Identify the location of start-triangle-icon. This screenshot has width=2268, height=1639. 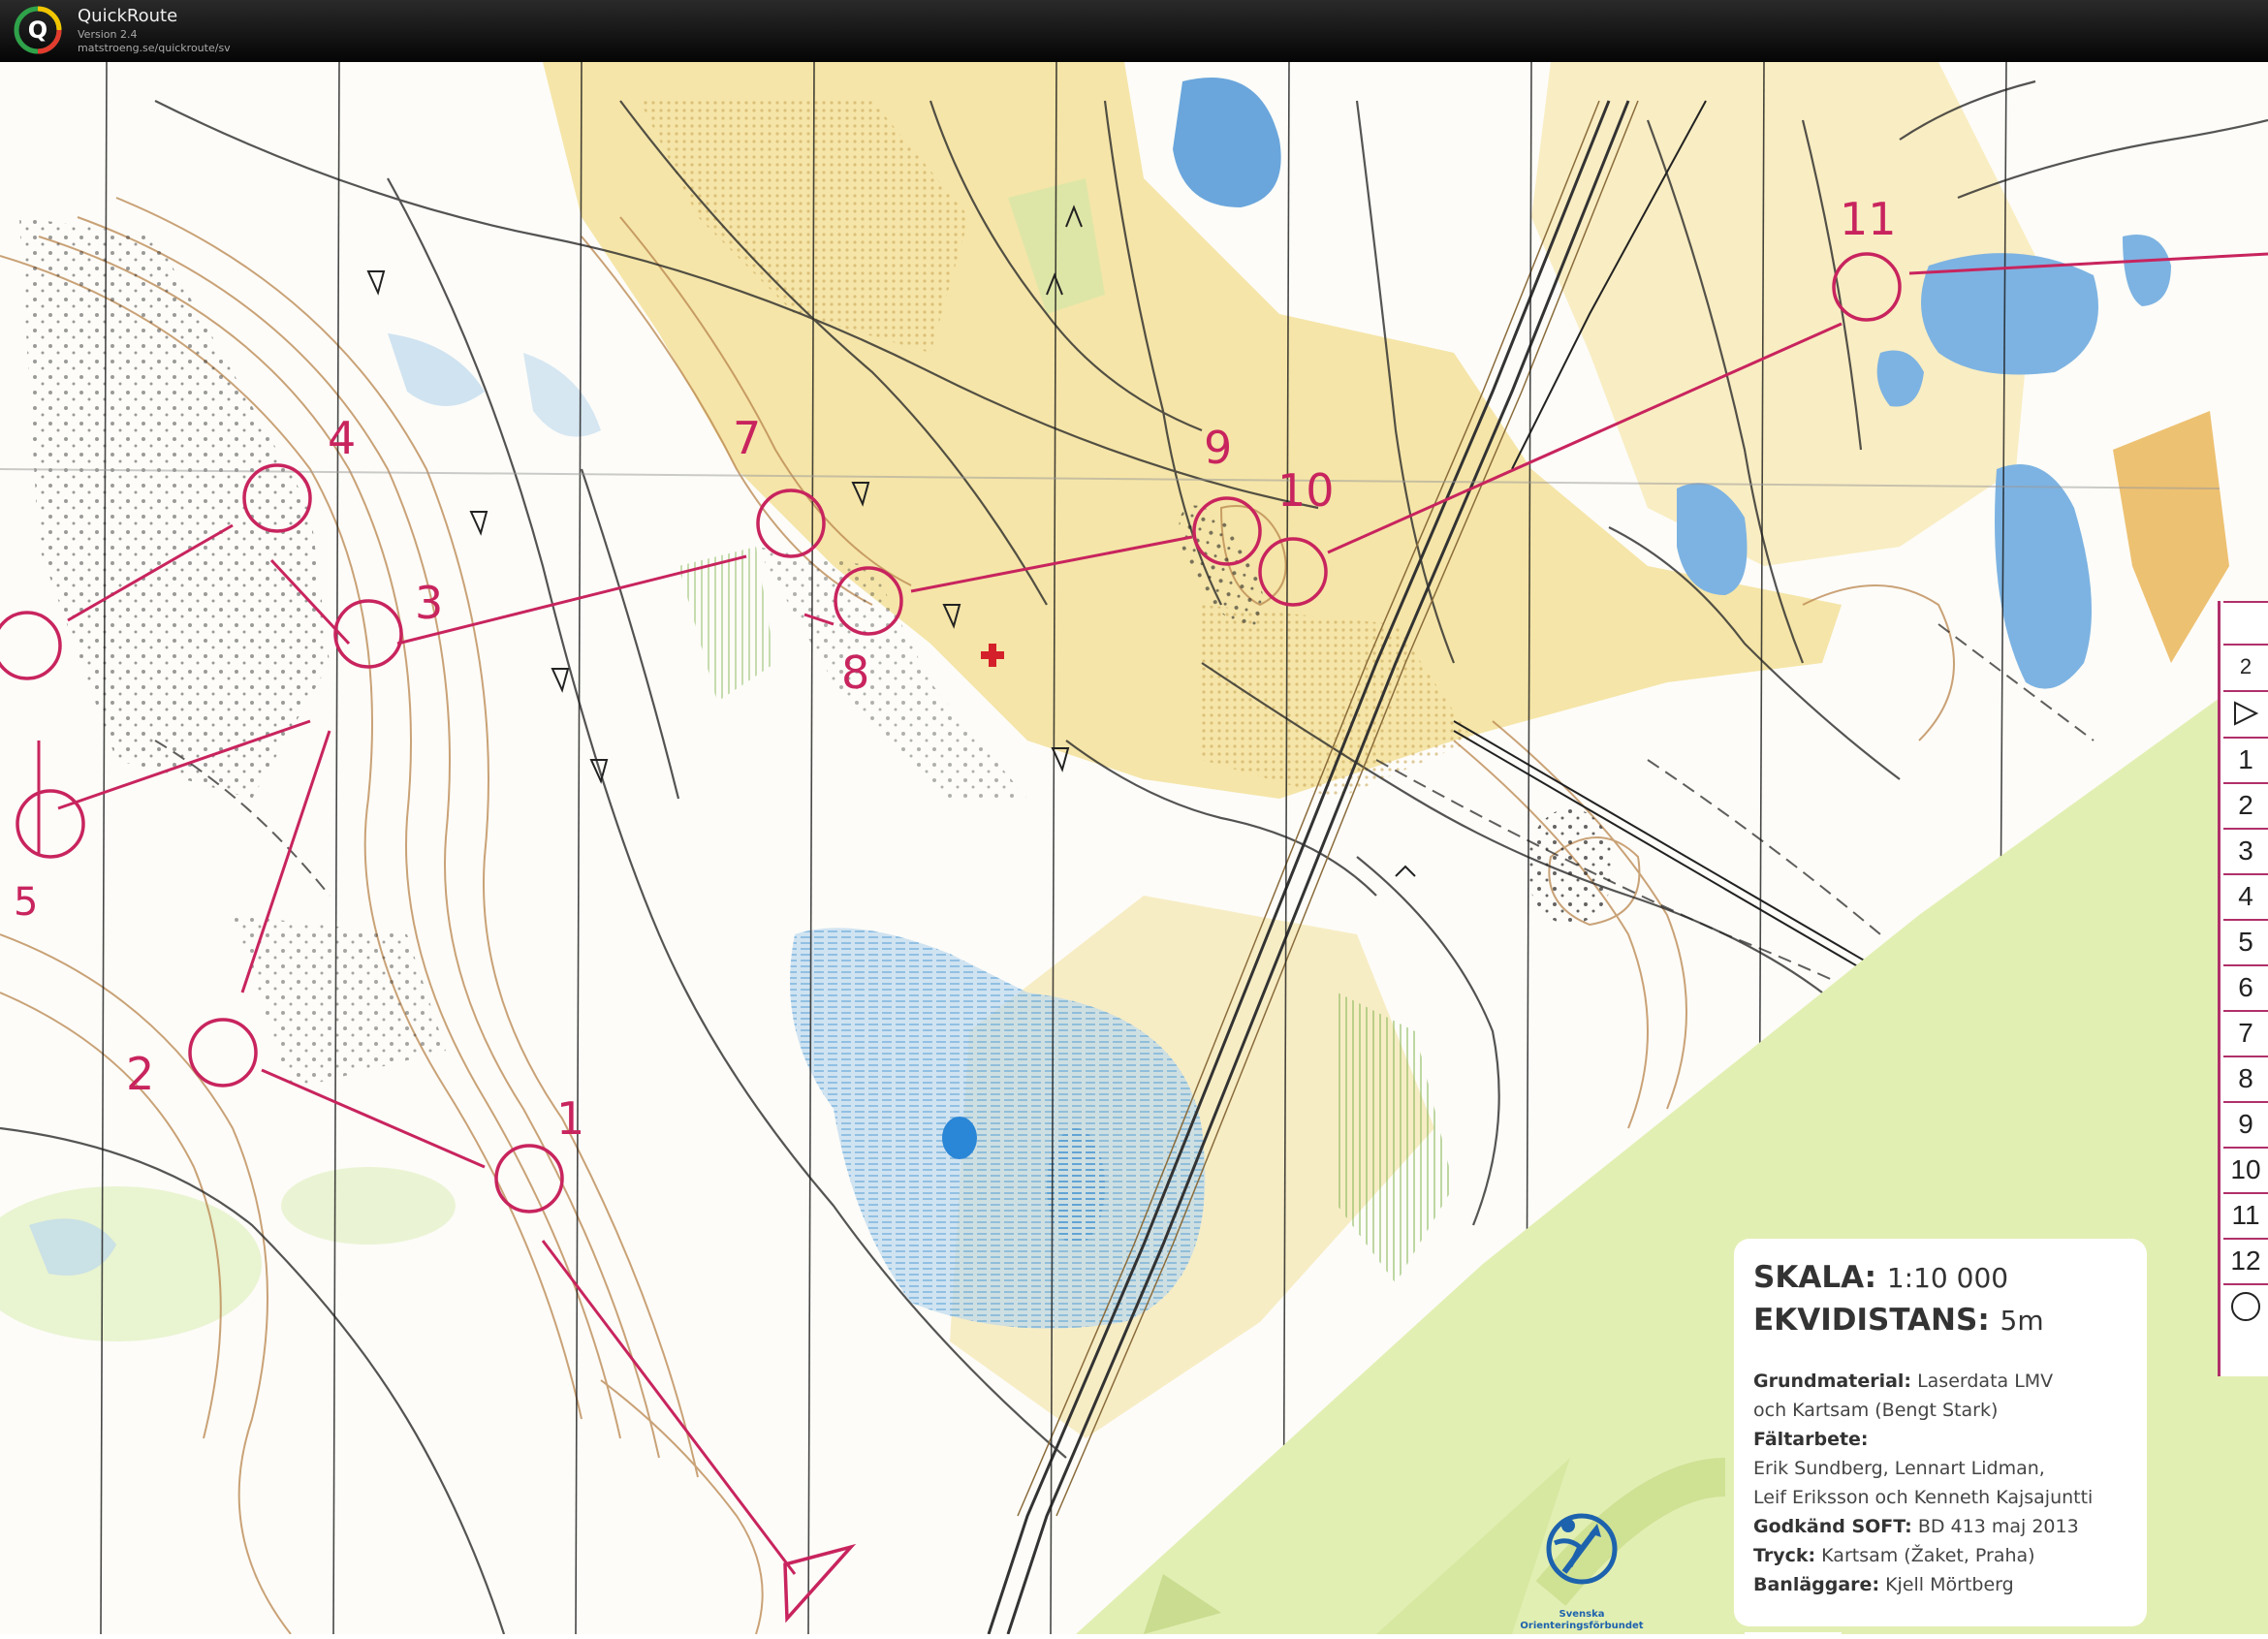
(2247, 713).